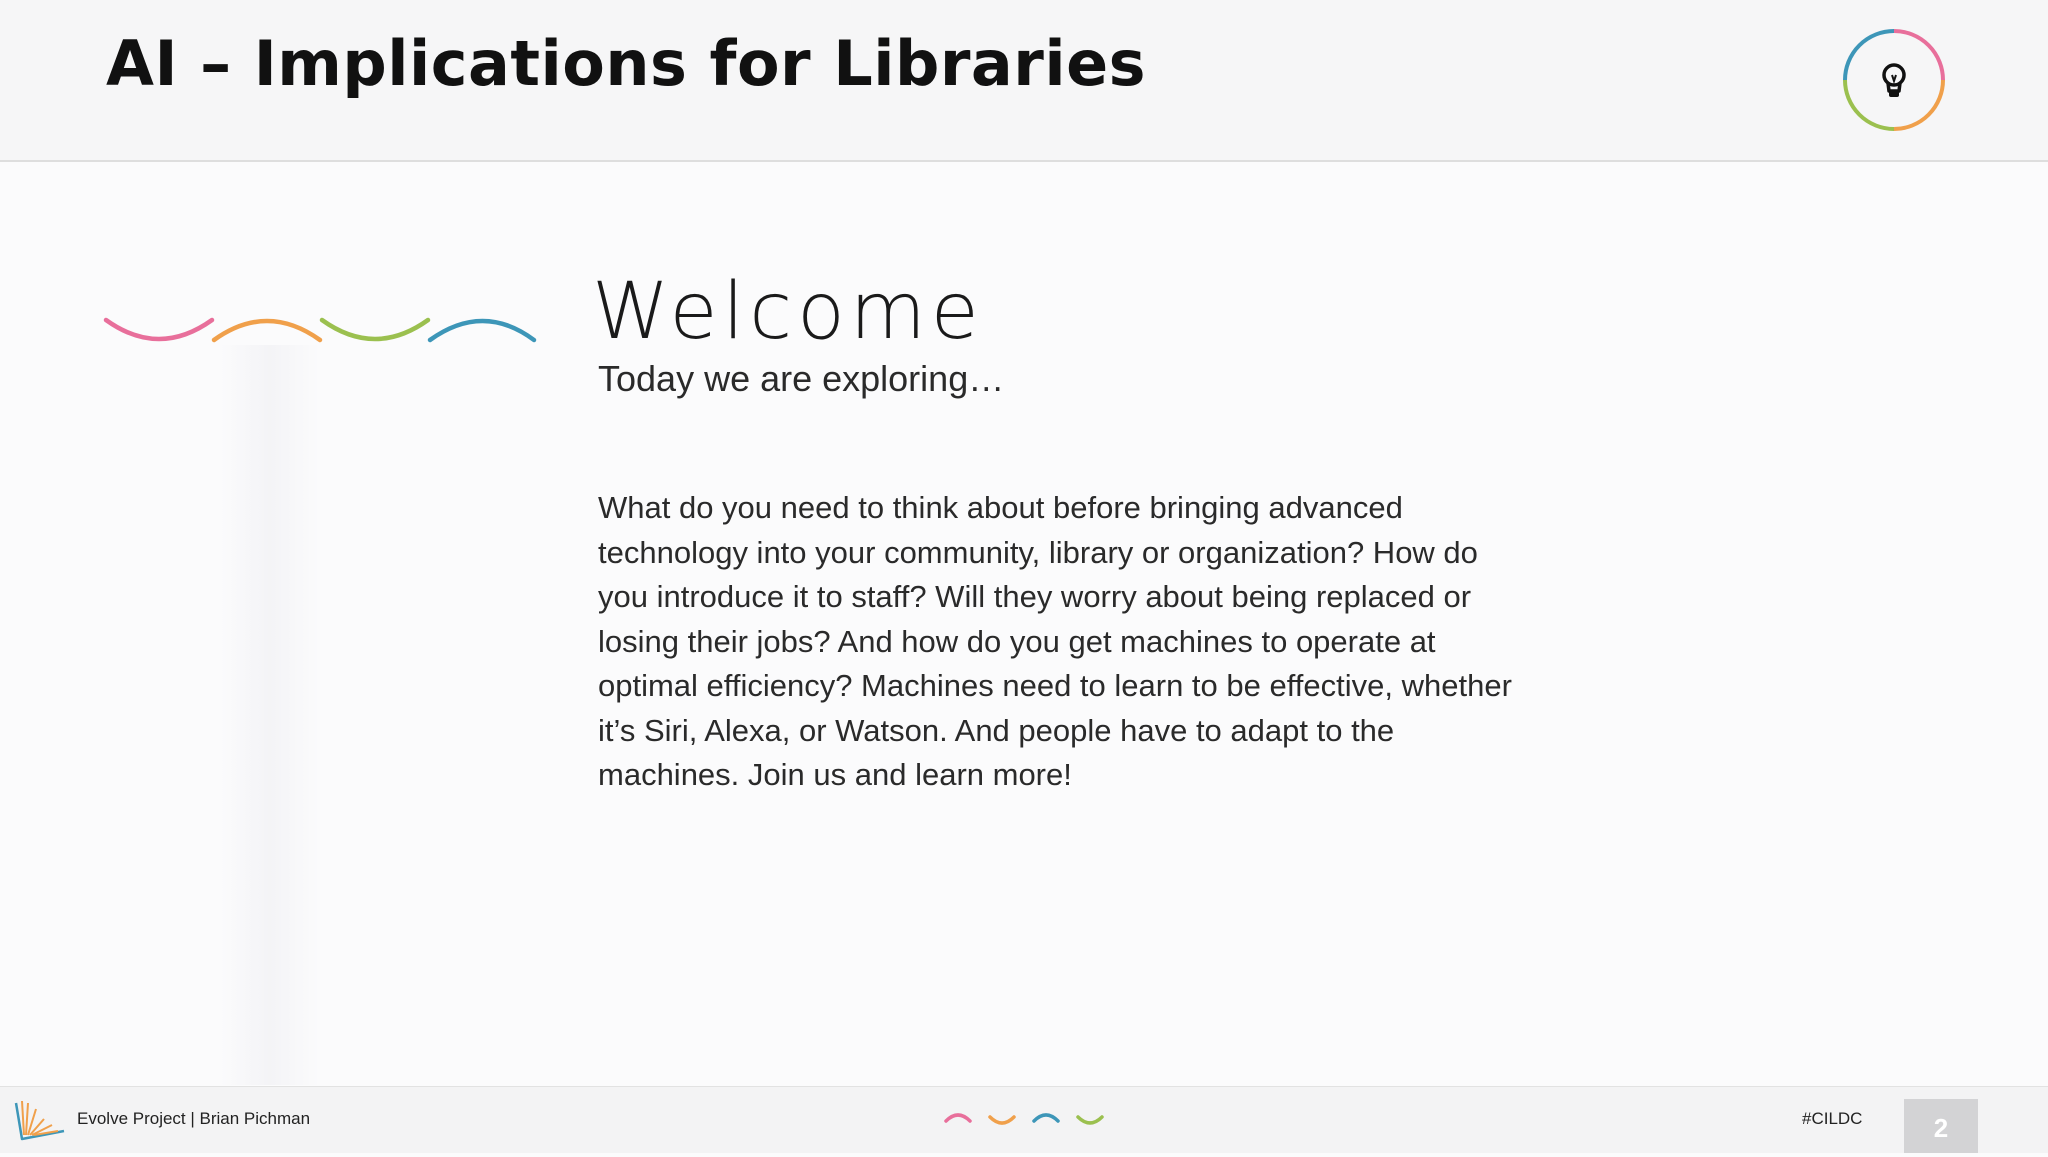  What do you see at coordinates (1941, 1126) in the screenshot?
I see `page-number: 2` at bounding box center [1941, 1126].